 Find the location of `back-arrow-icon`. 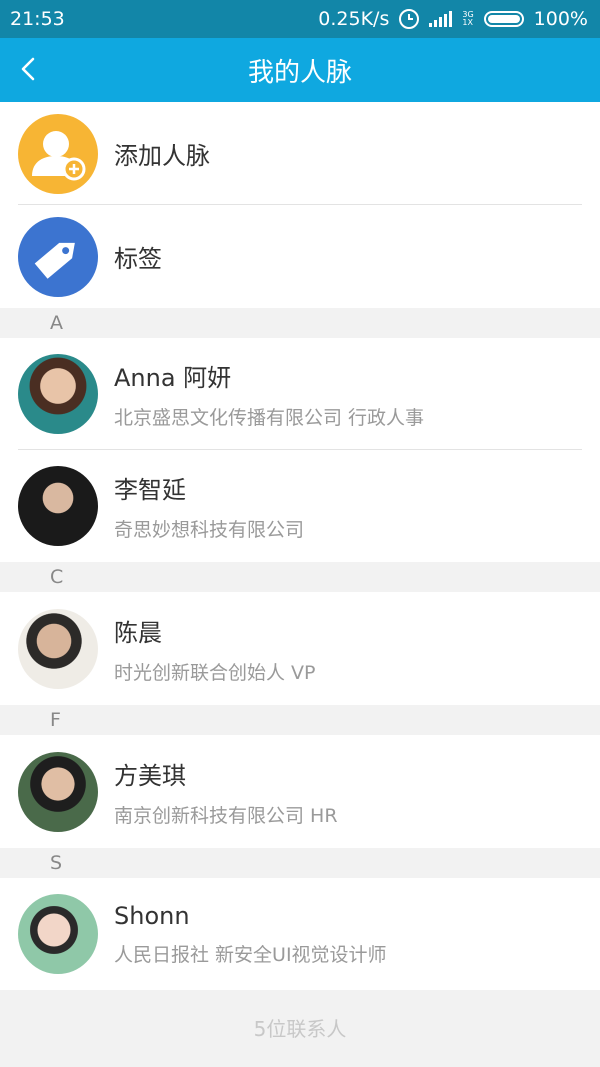

back-arrow-icon is located at coordinates (29, 69).